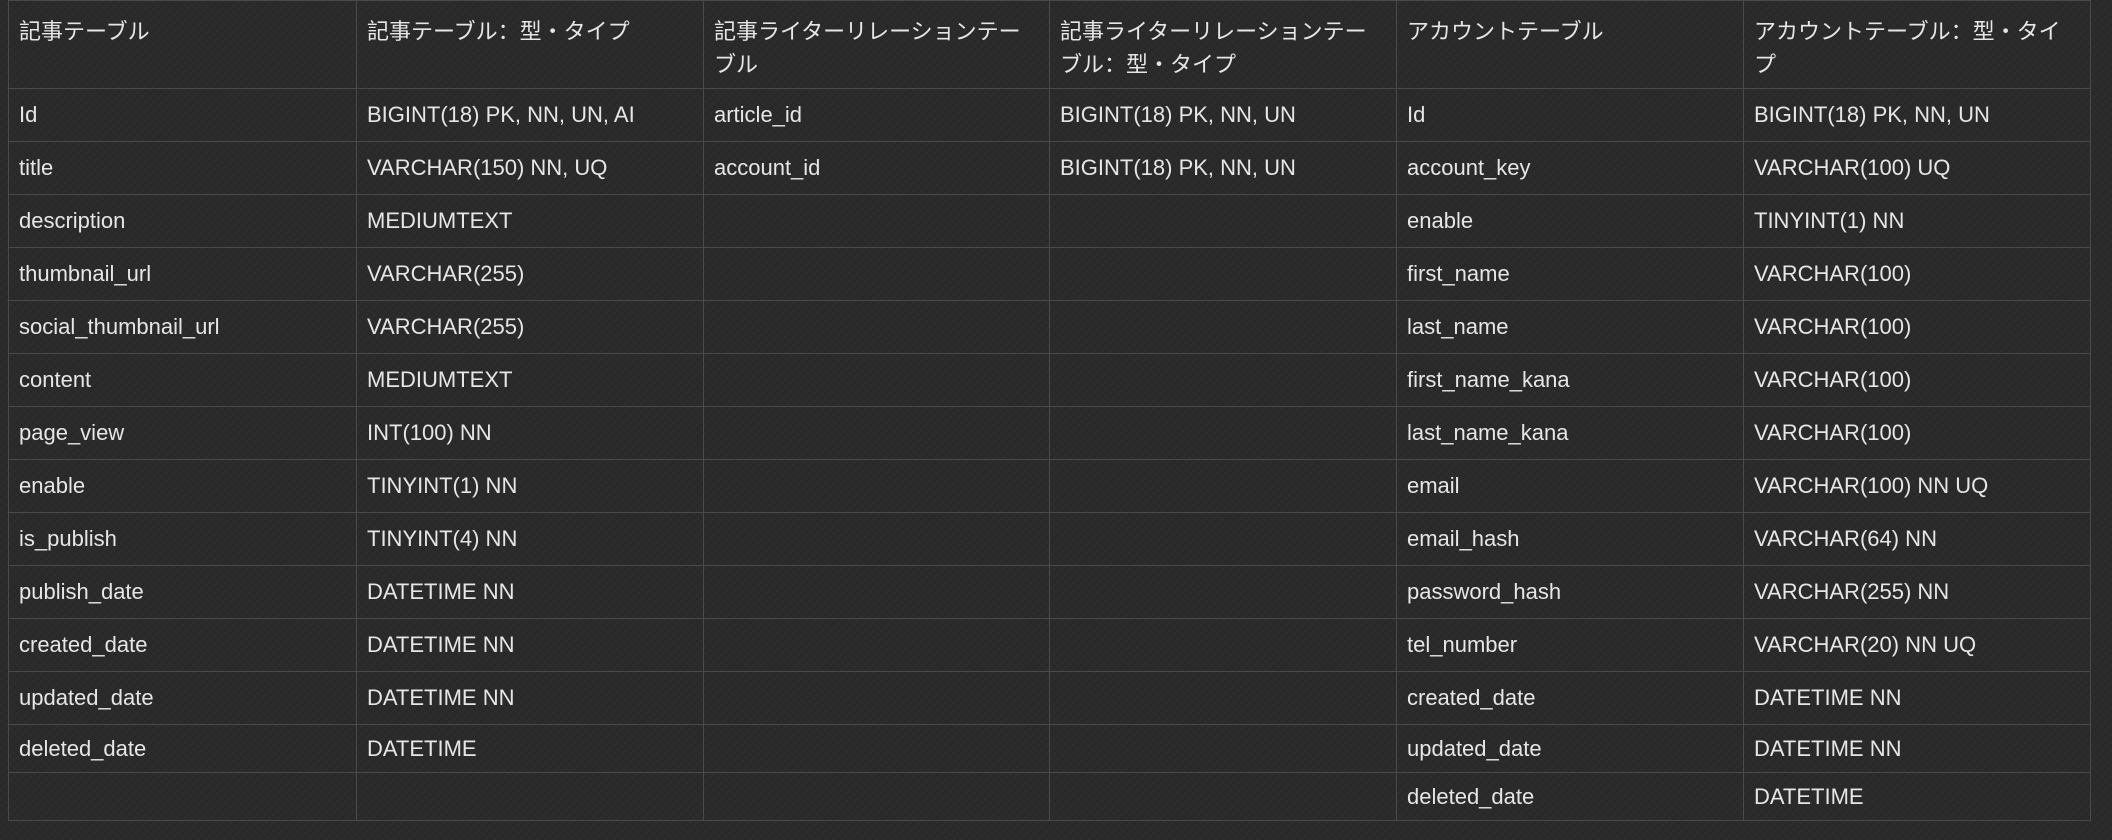 The image size is (2112, 840). I want to click on header-cell-account-table-type: アカウントテーブル：型・タイプ, so click(1917, 44).